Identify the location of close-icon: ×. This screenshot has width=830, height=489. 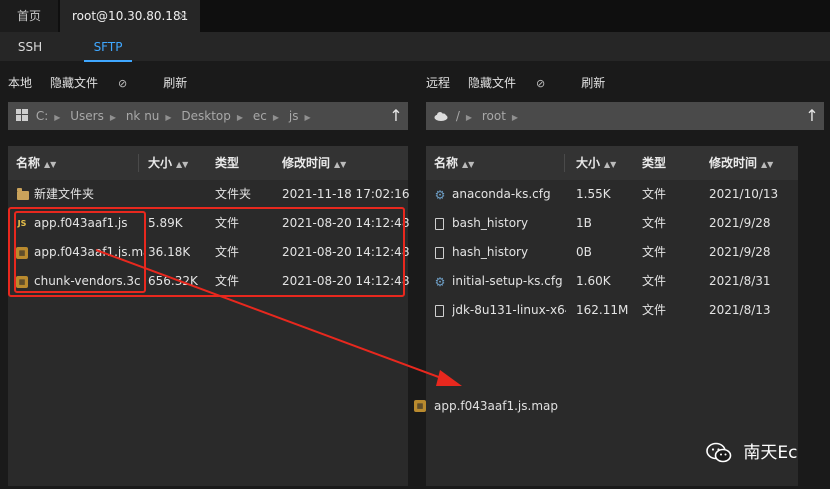
(183, 16).